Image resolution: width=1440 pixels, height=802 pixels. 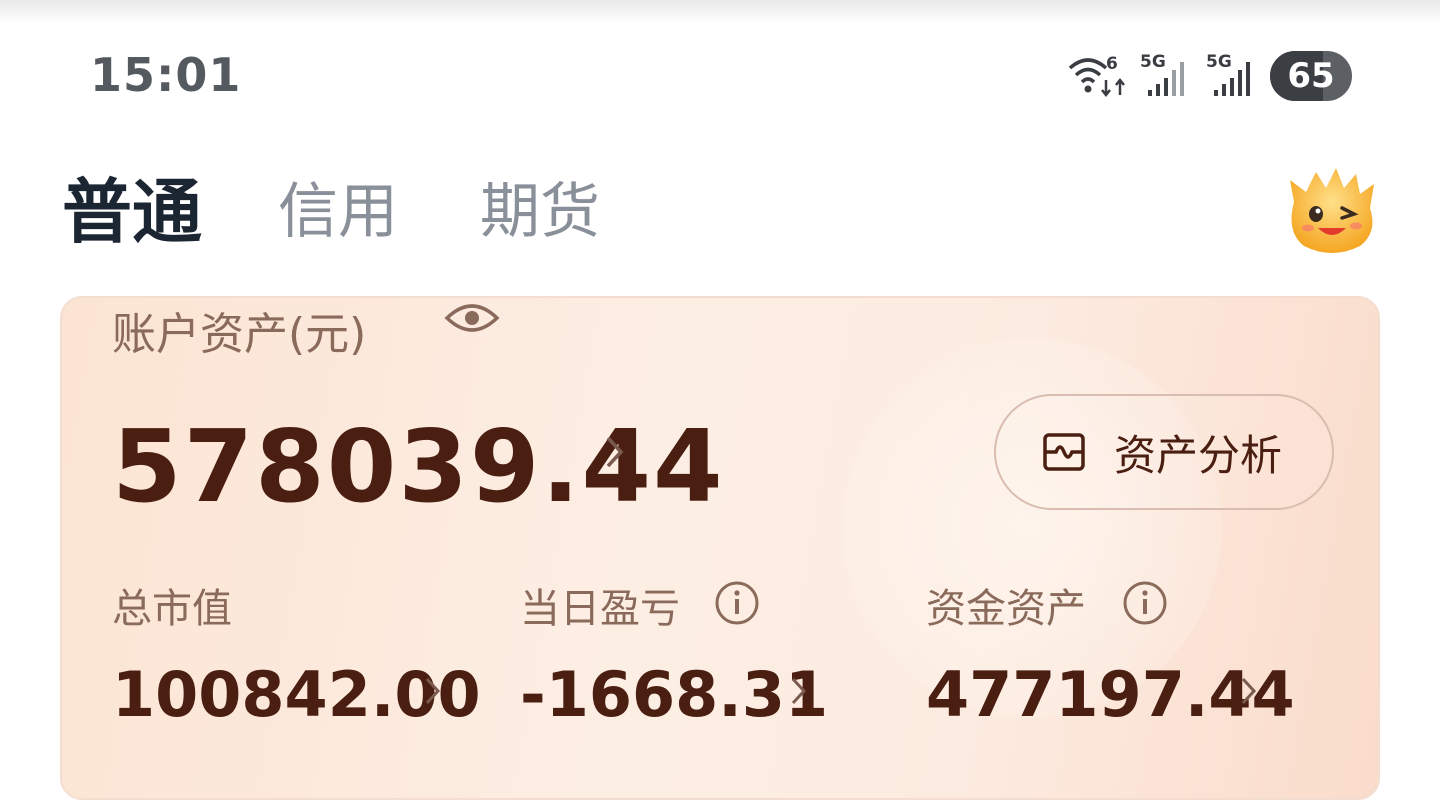 What do you see at coordinates (1006, 609) in the screenshot?
I see `cash-assets-label: 资金资产` at bounding box center [1006, 609].